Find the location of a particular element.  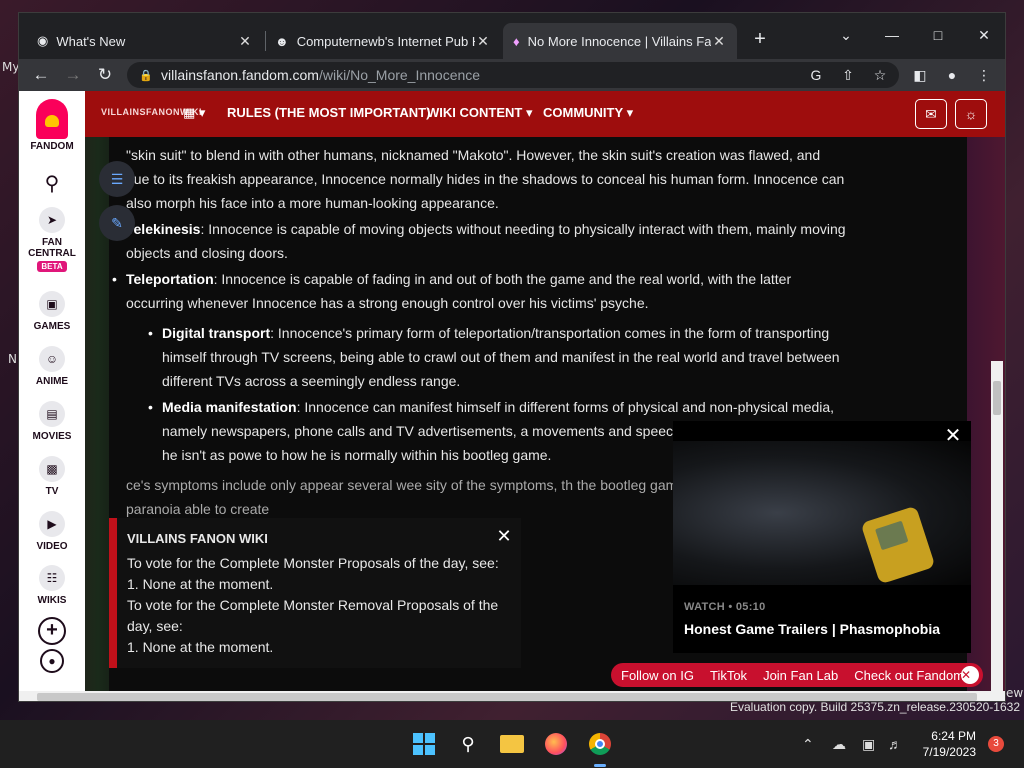

notice-close-button: ✕ is located at coordinates (504, 537).